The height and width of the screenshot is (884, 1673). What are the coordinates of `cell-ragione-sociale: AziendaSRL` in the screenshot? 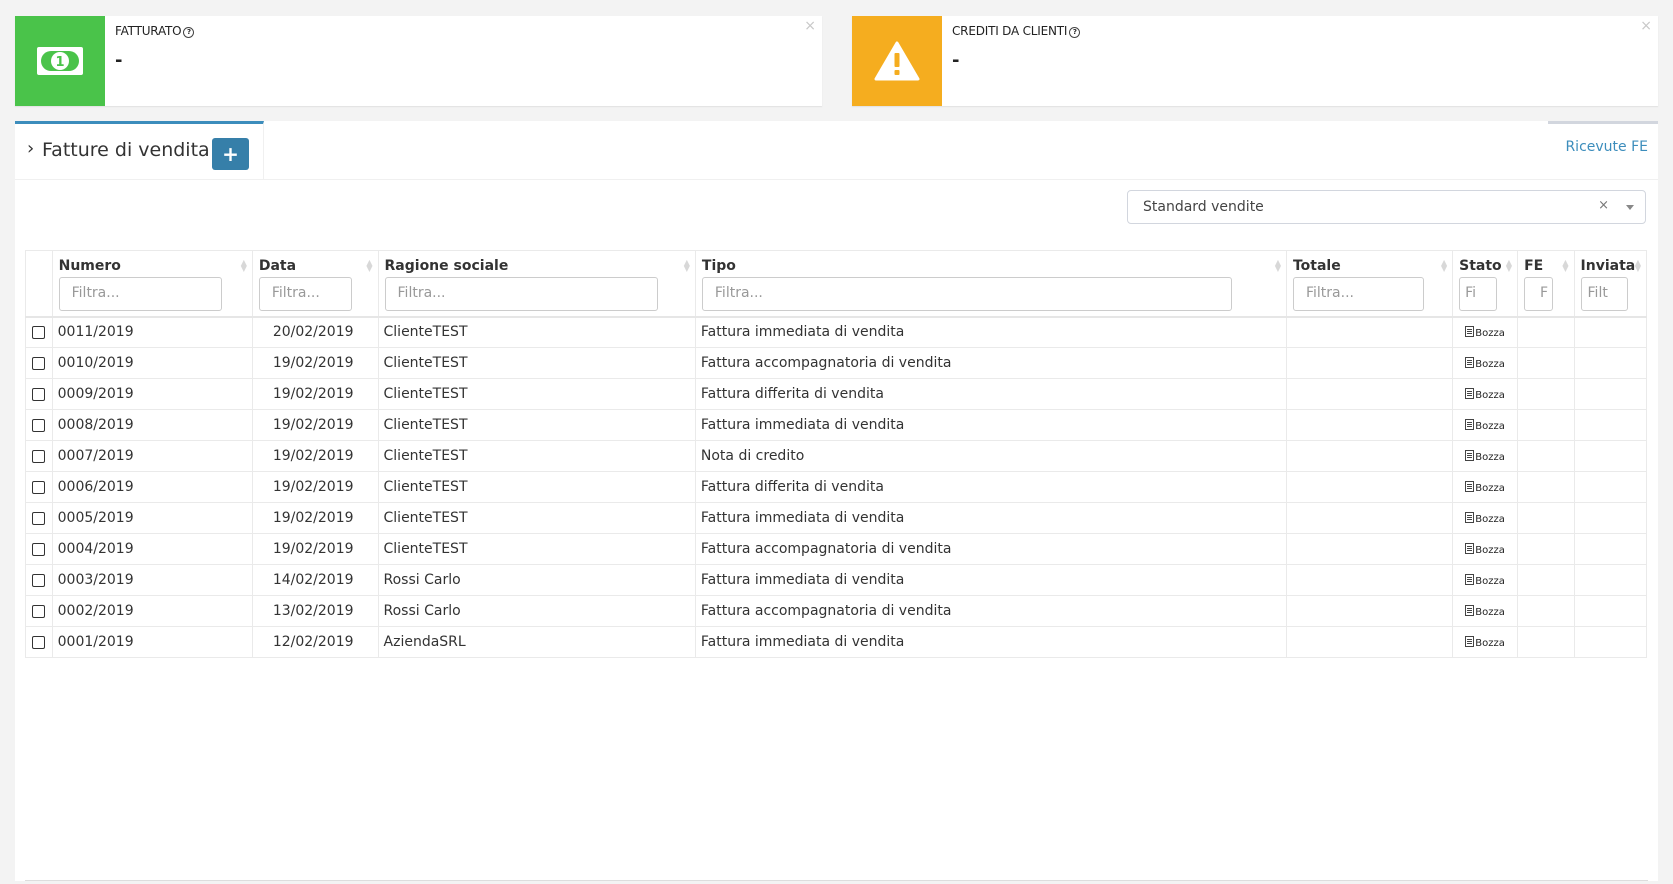 It's located at (536, 642).